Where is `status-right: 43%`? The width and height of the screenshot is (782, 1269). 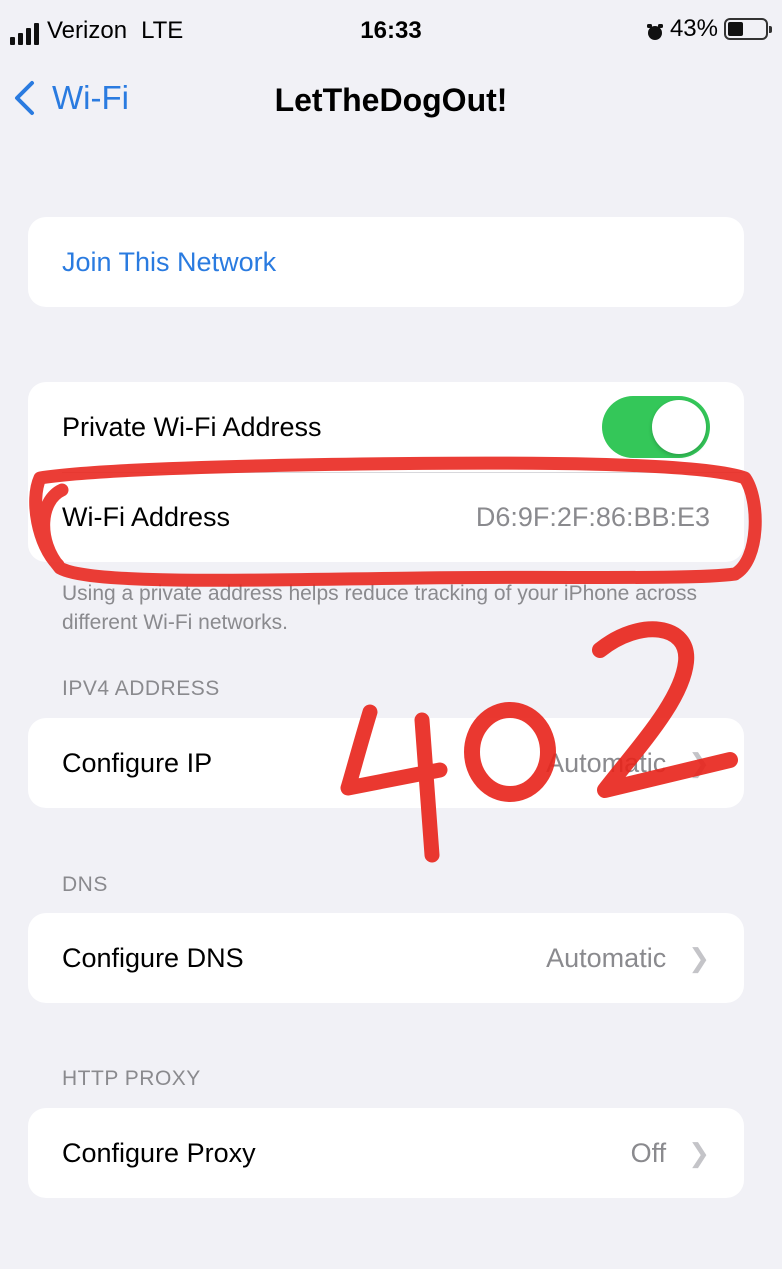
status-right: 43% is located at coordinates (709, 29).